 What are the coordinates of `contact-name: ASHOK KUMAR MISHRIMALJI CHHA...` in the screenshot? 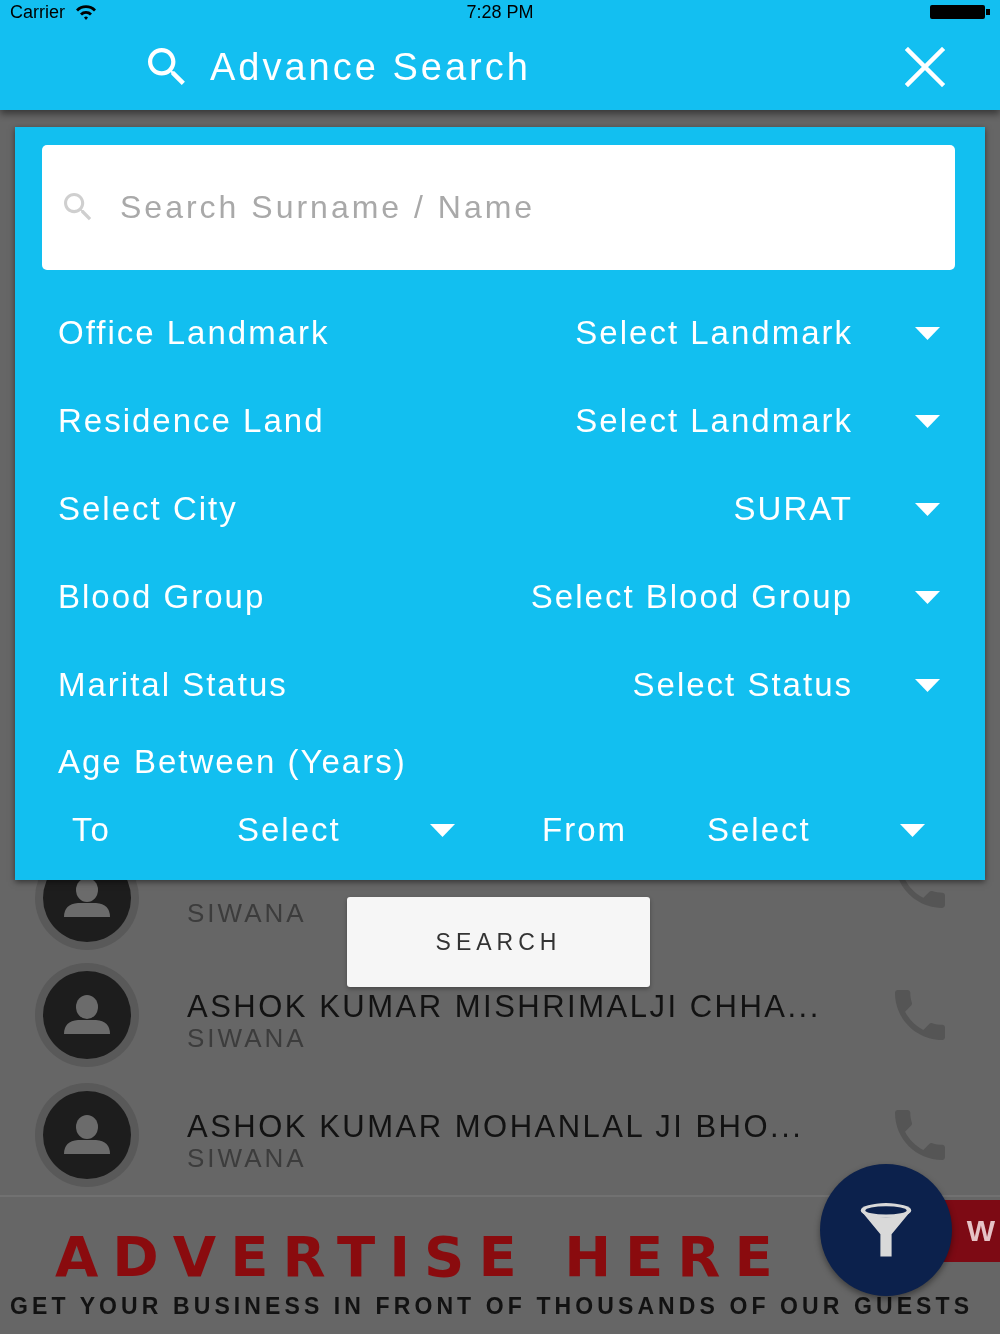 It's located at (504, 1007).